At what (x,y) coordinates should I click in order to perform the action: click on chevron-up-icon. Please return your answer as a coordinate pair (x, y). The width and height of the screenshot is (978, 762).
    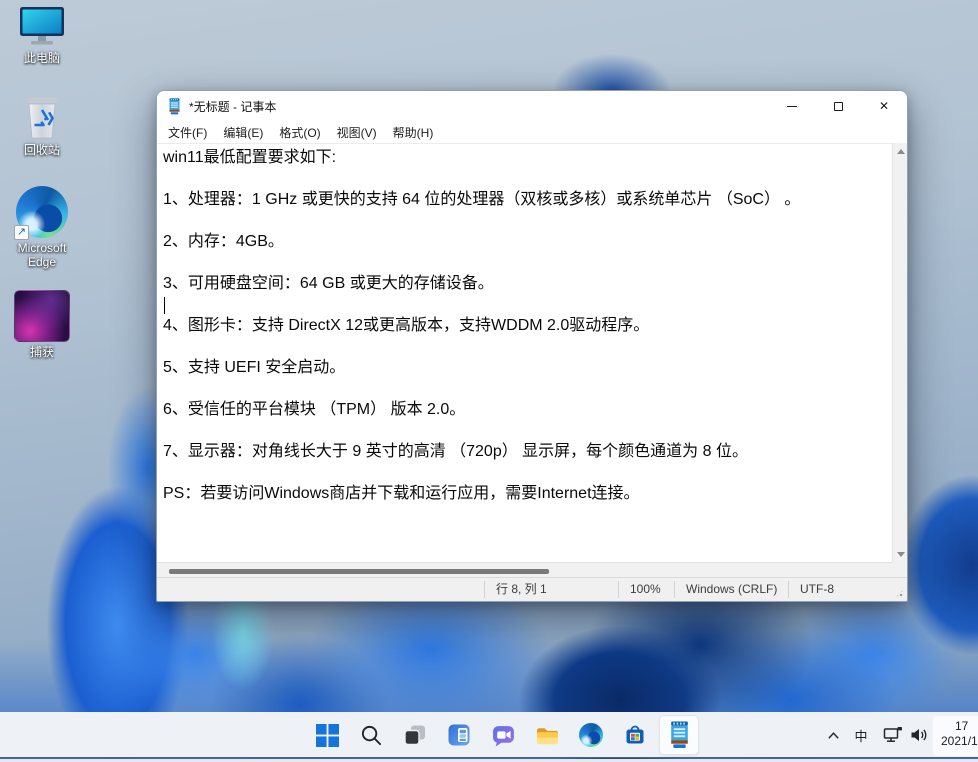
    Looking at the image, I should click on (833, 735).